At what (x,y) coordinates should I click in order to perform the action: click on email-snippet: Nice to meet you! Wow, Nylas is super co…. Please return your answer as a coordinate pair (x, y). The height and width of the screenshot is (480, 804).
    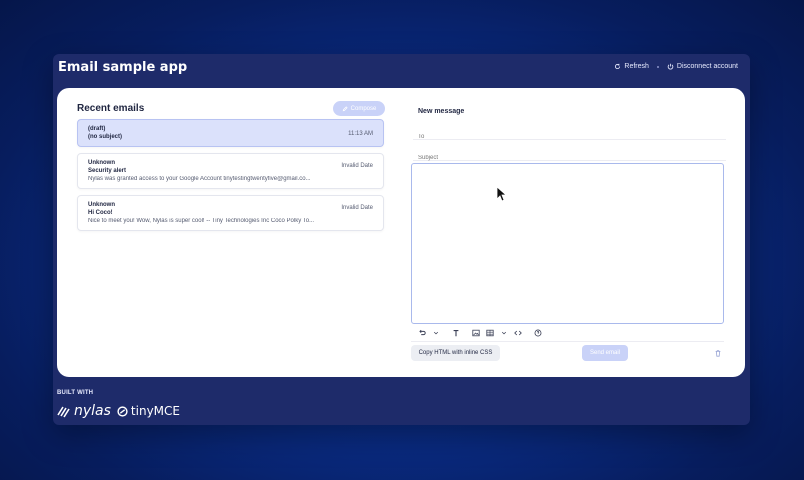
    Looking at the image, I should click on (201, 221).